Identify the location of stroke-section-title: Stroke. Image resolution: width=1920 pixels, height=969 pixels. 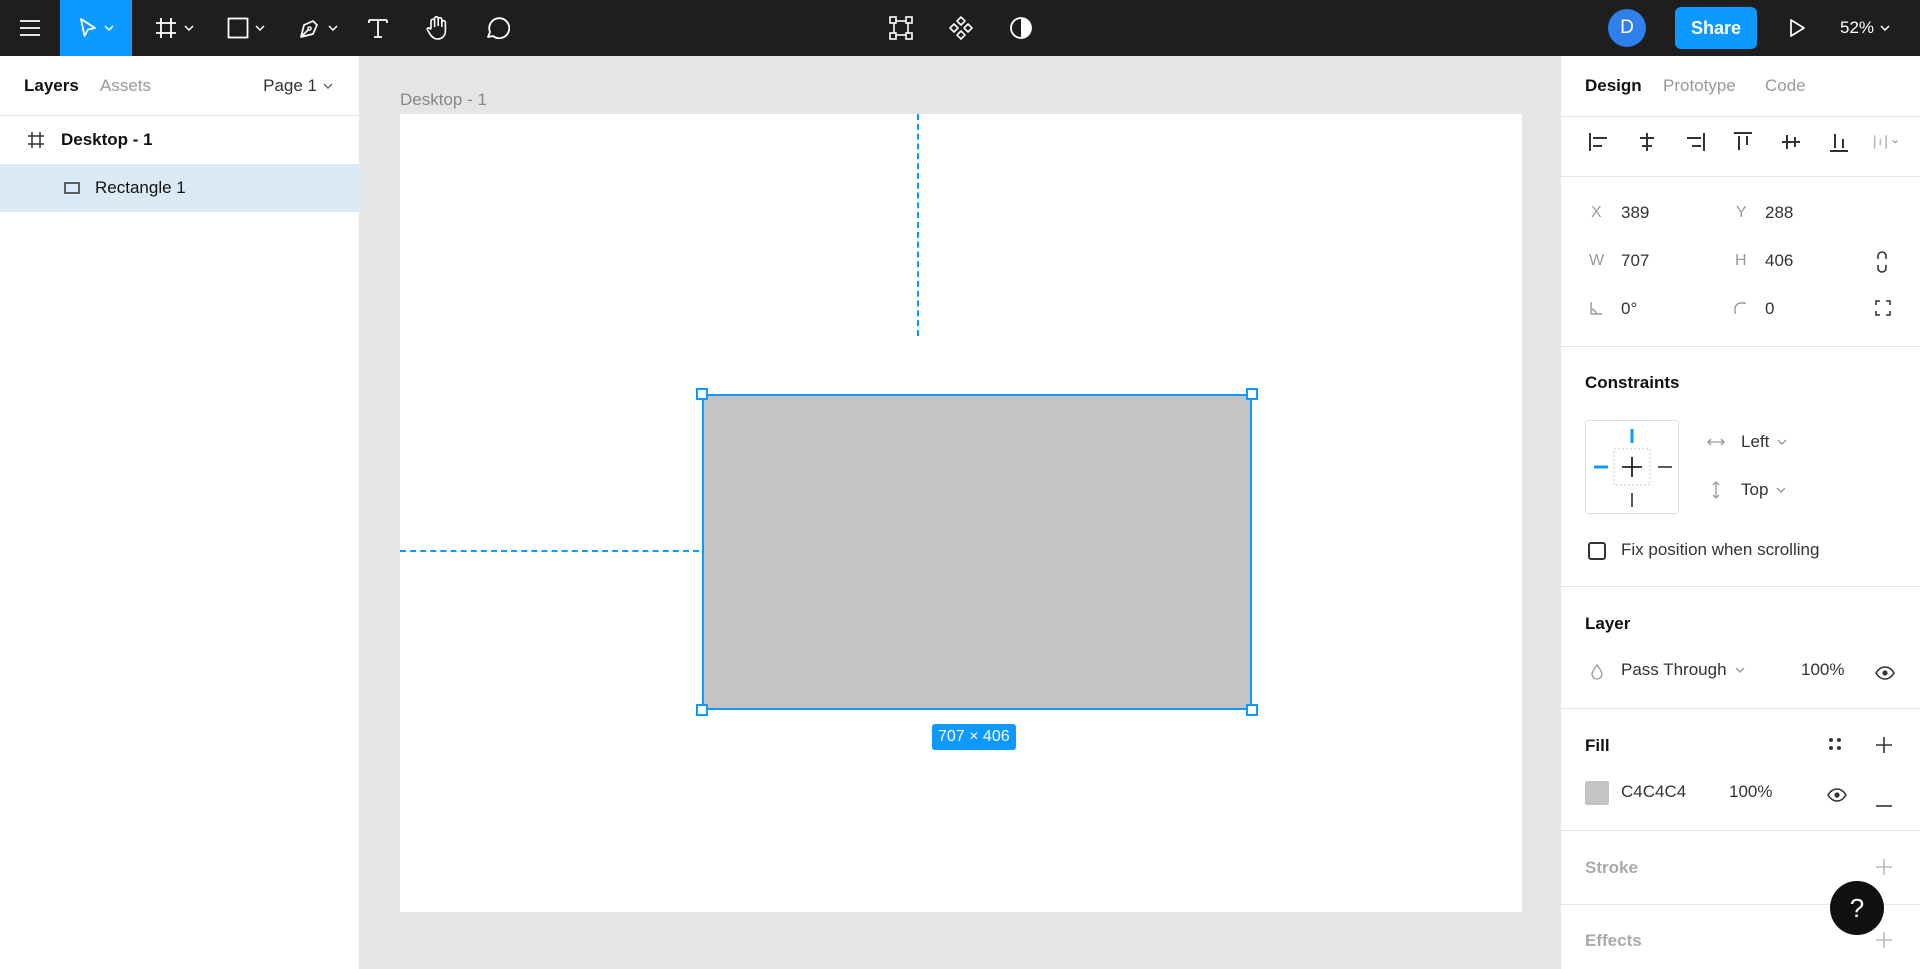
(1611, 867).